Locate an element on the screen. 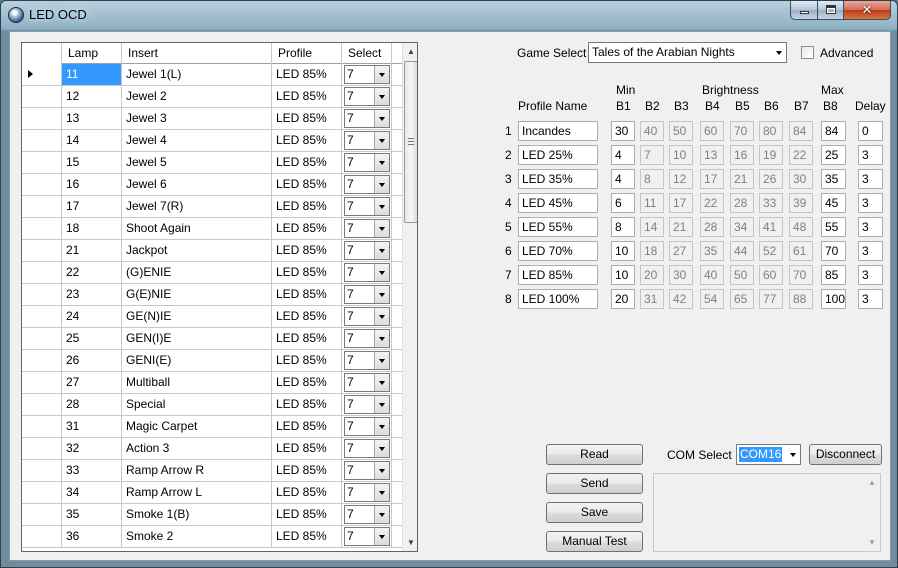 The height and width of the screenshot is (568, 898). brightness-b8-field: 84 is located at coordinates (833, 131).